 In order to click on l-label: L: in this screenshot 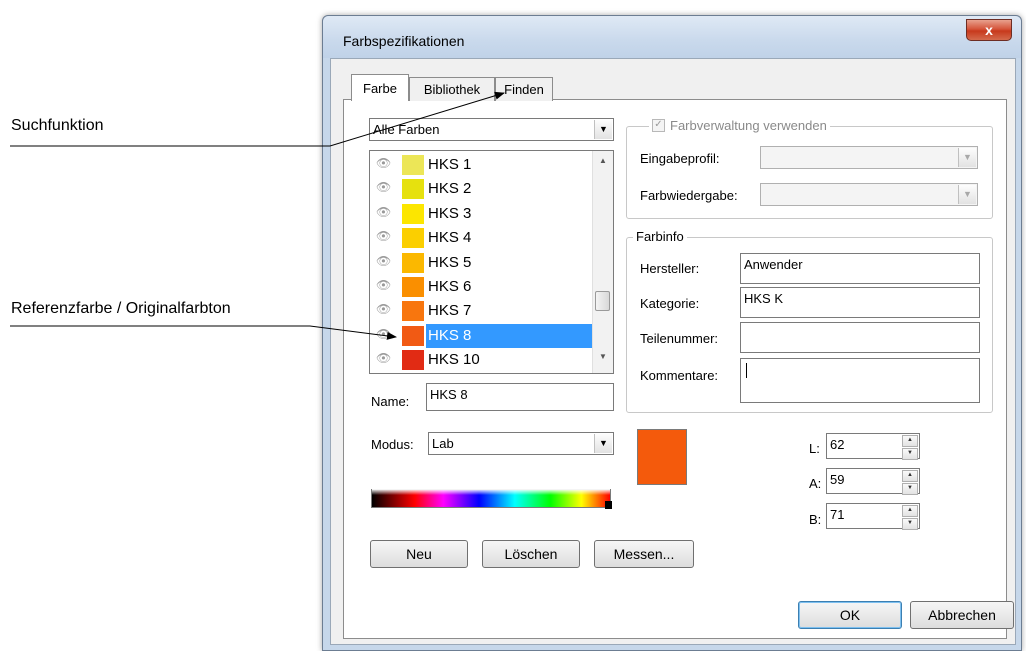, I will do `click(814, 448)`.